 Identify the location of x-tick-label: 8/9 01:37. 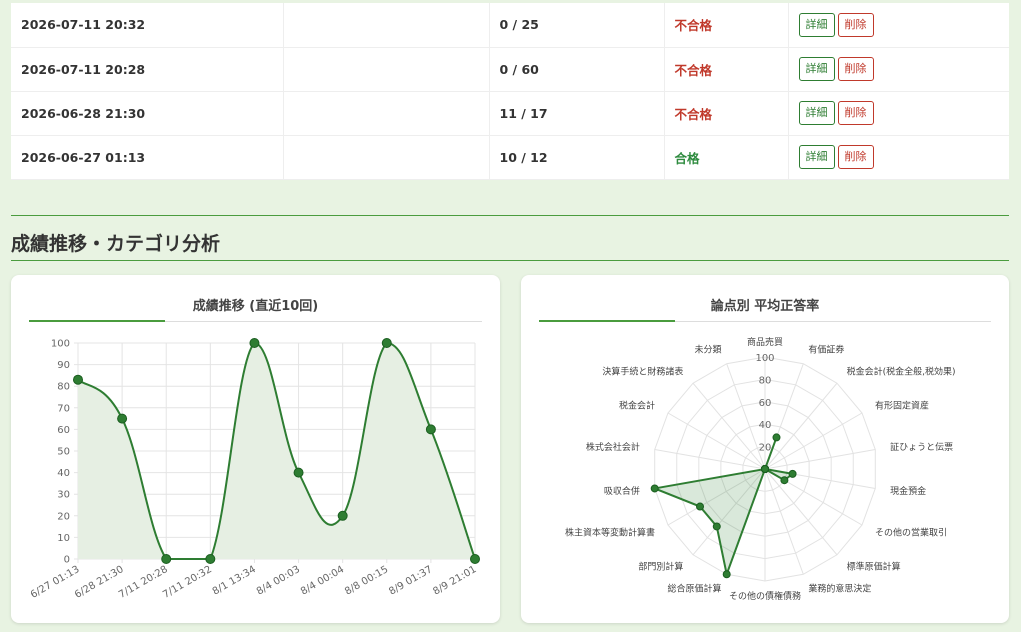
(410, 581).